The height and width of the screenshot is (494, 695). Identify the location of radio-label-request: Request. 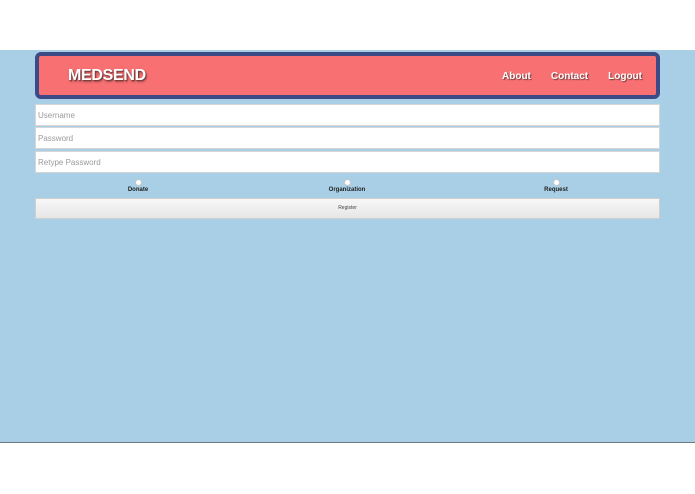
(556, 190).